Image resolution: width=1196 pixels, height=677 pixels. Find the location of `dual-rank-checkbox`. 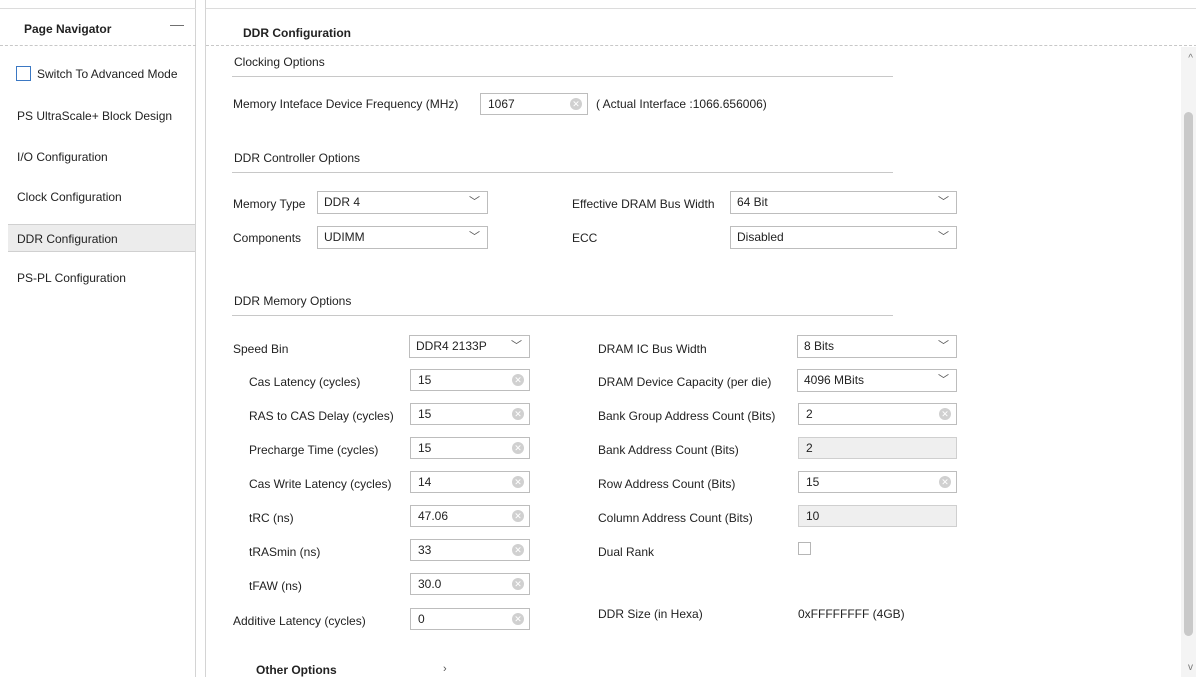

dual-rank-checkbox is located at coordinates (804, 548).